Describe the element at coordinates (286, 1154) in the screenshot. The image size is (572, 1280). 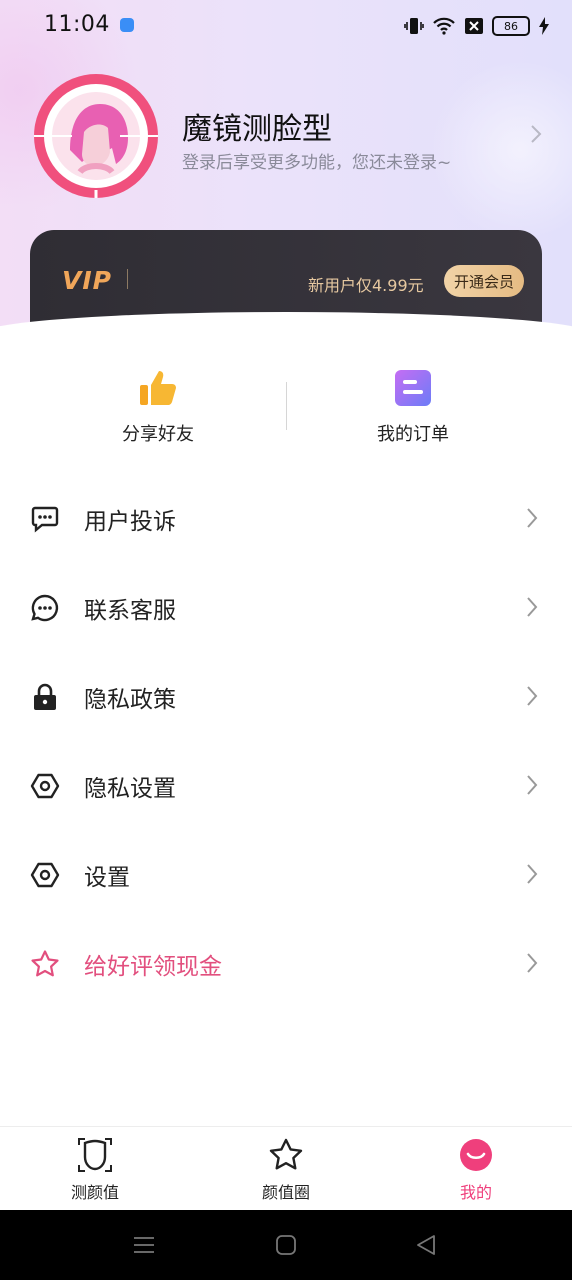
I see `star-outline-icon` at that location.